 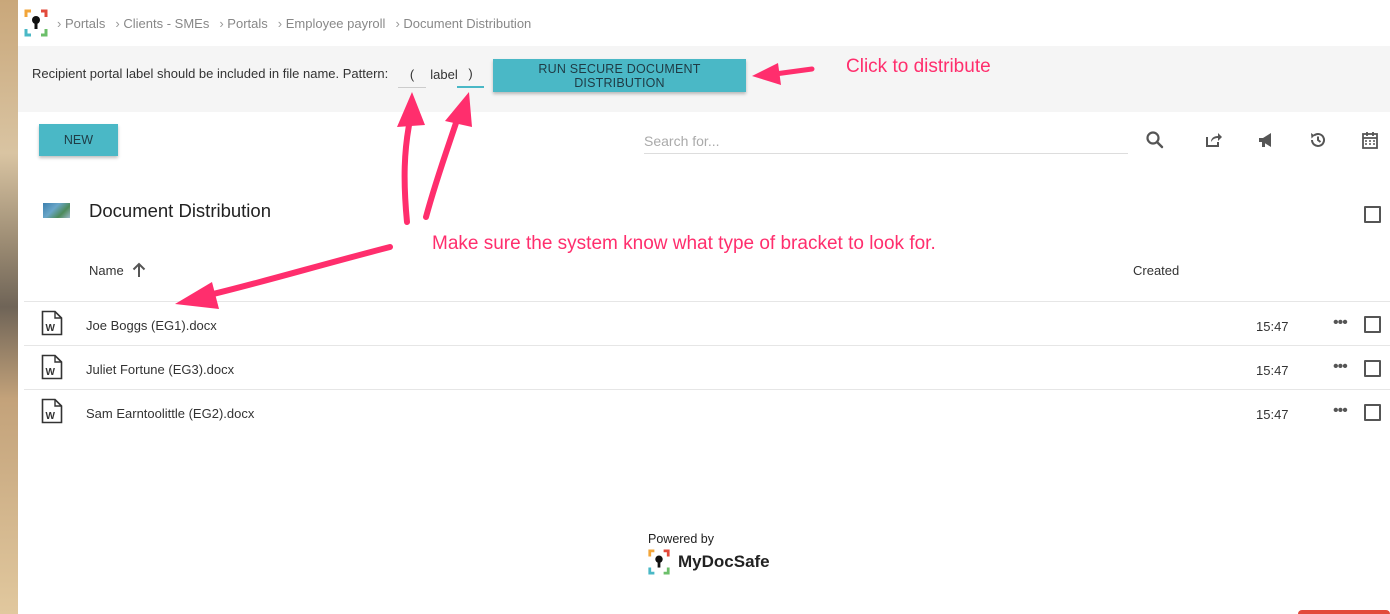 I want to click on search-icon, so click(x=1155, y=140).